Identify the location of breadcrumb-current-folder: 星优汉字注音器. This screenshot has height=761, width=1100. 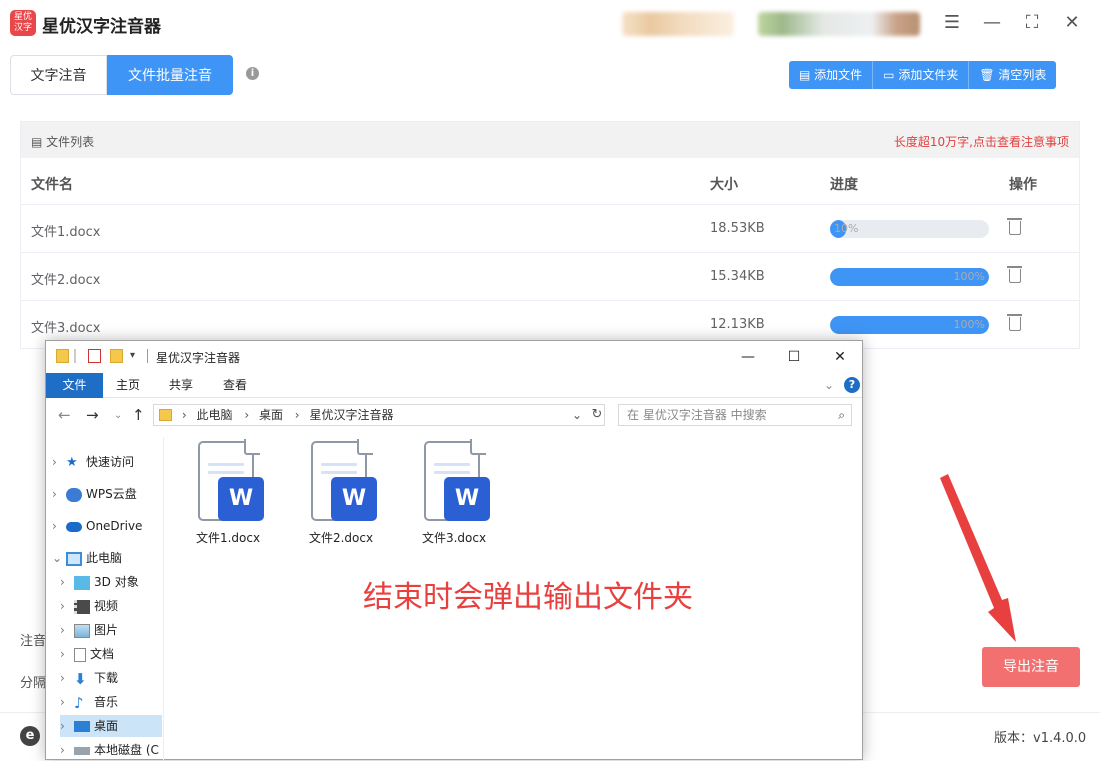
(351, 415).